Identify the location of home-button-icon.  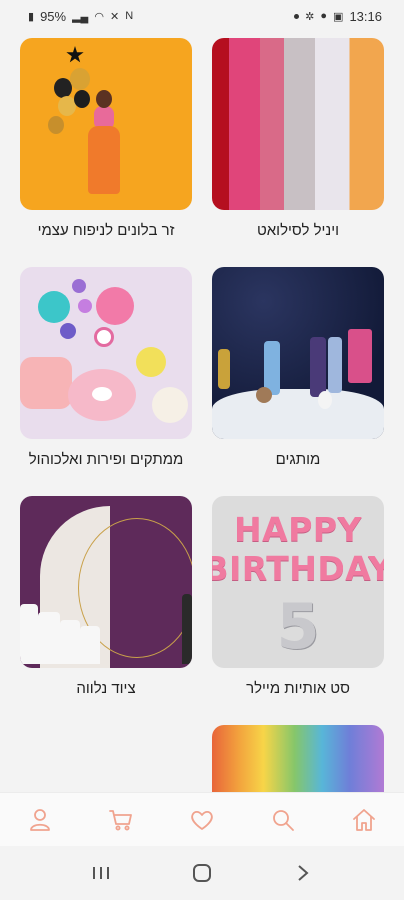
(201, 873).